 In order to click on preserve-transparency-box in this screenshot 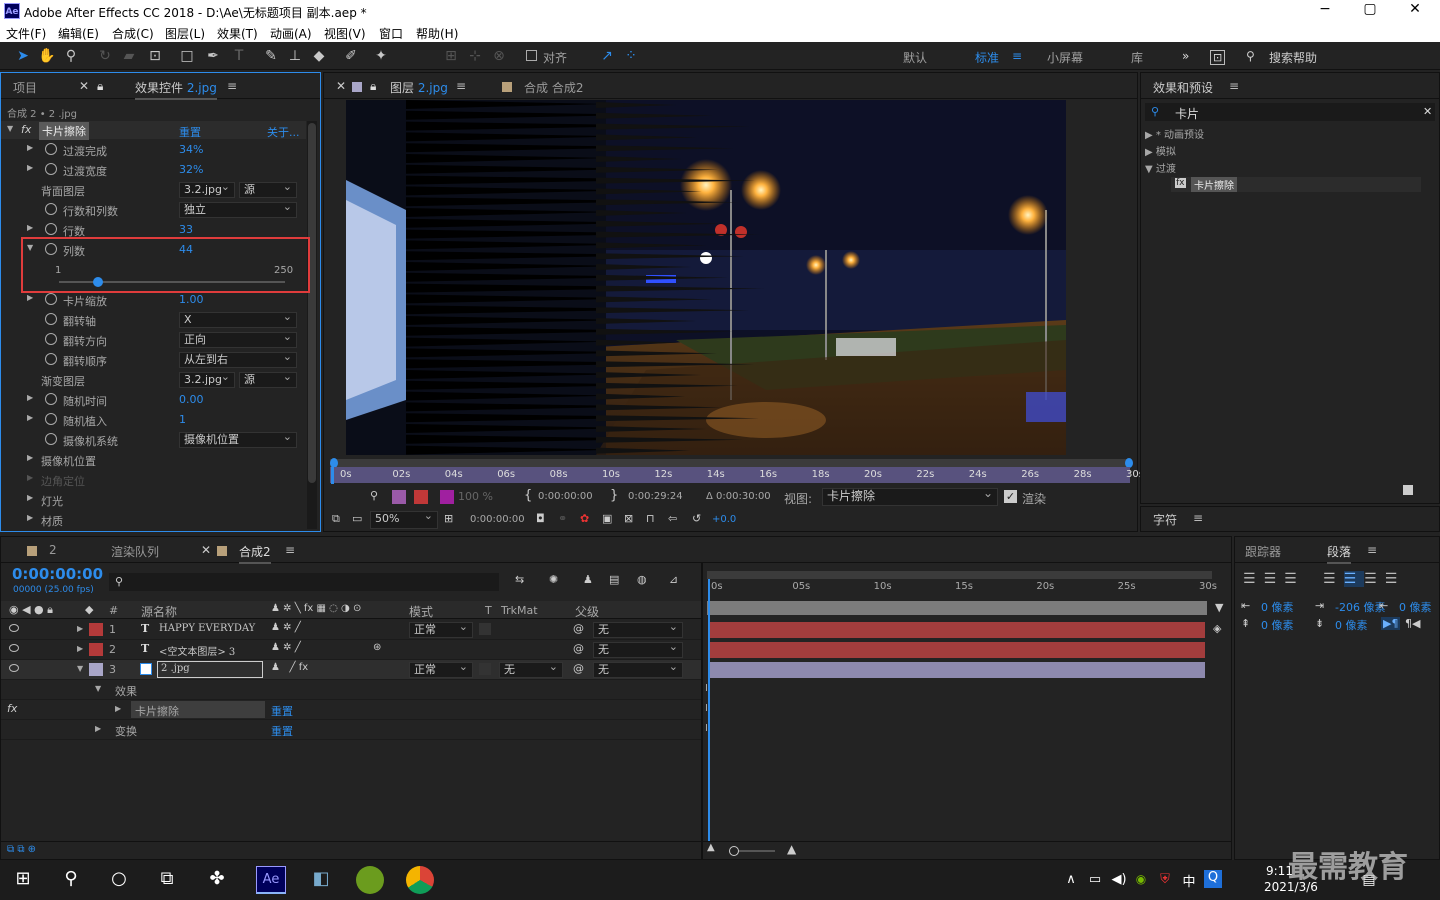, I will do `click(485, 669)`.